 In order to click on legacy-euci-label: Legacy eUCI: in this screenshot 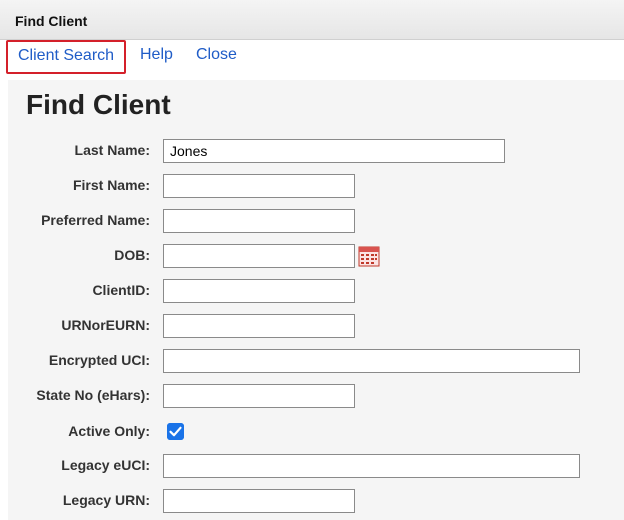, I will do `click(105, 465)`.